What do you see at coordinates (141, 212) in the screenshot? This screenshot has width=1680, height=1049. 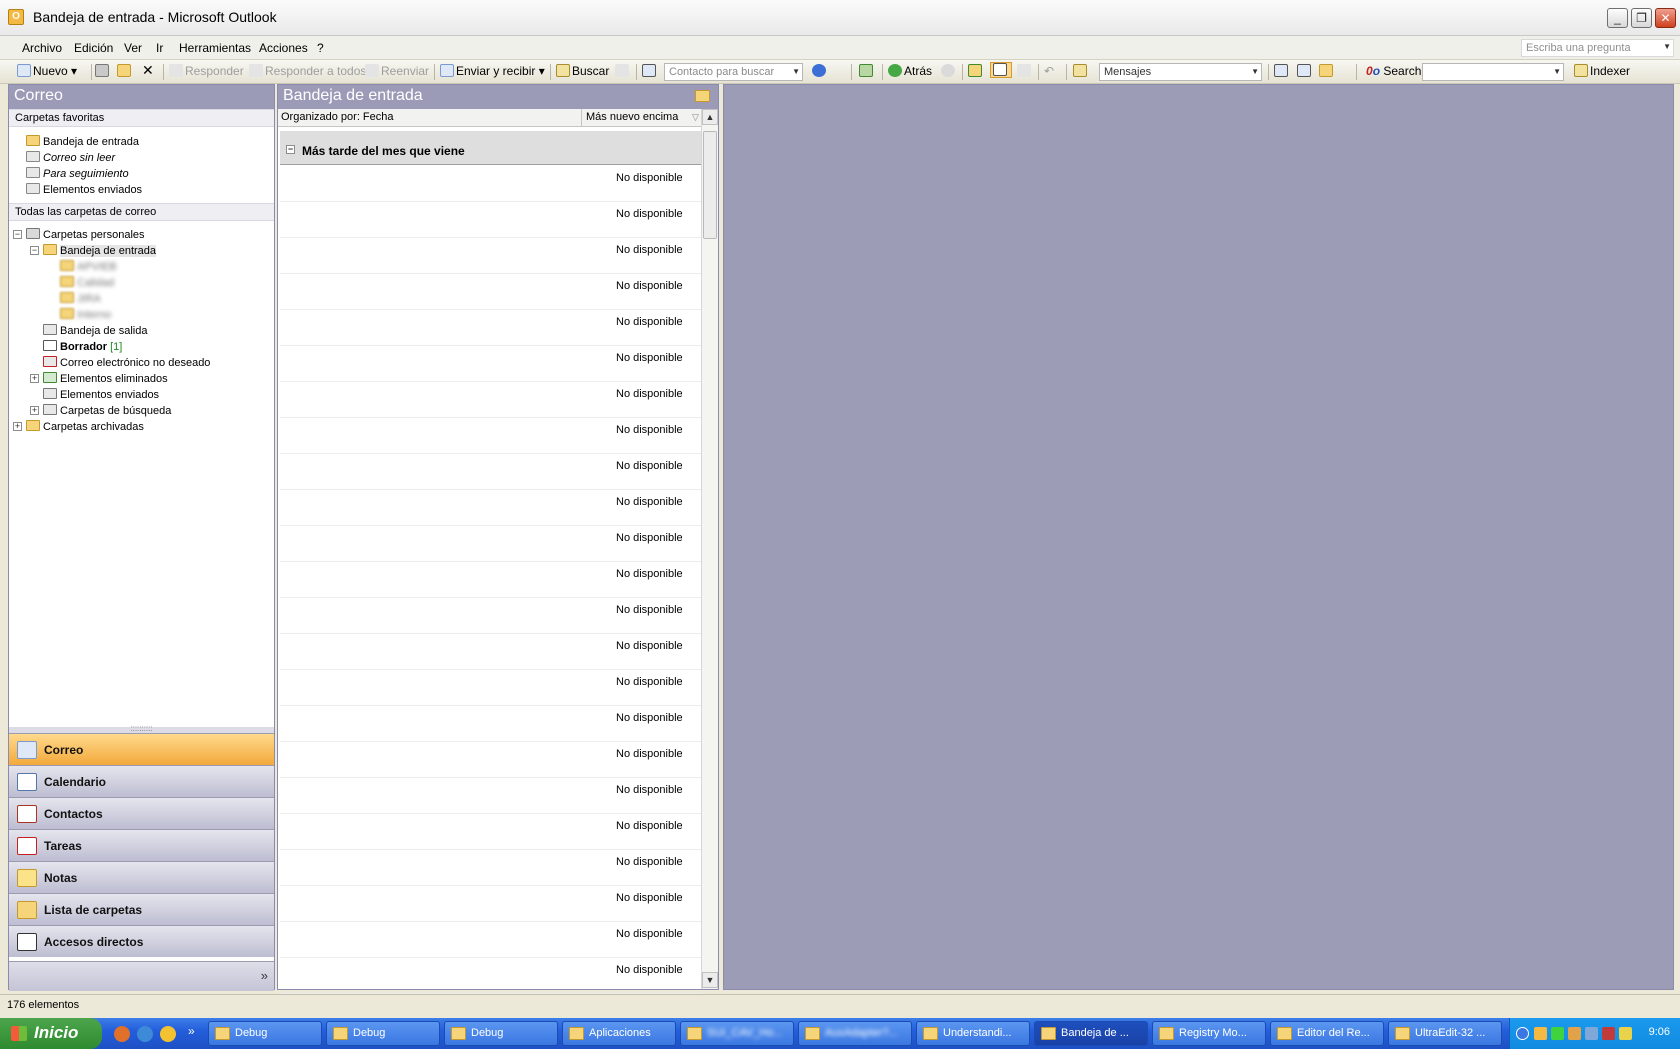 I see `all-mail-folders-header: Todas las carpetas de correo` at bounding box center [141, 212].